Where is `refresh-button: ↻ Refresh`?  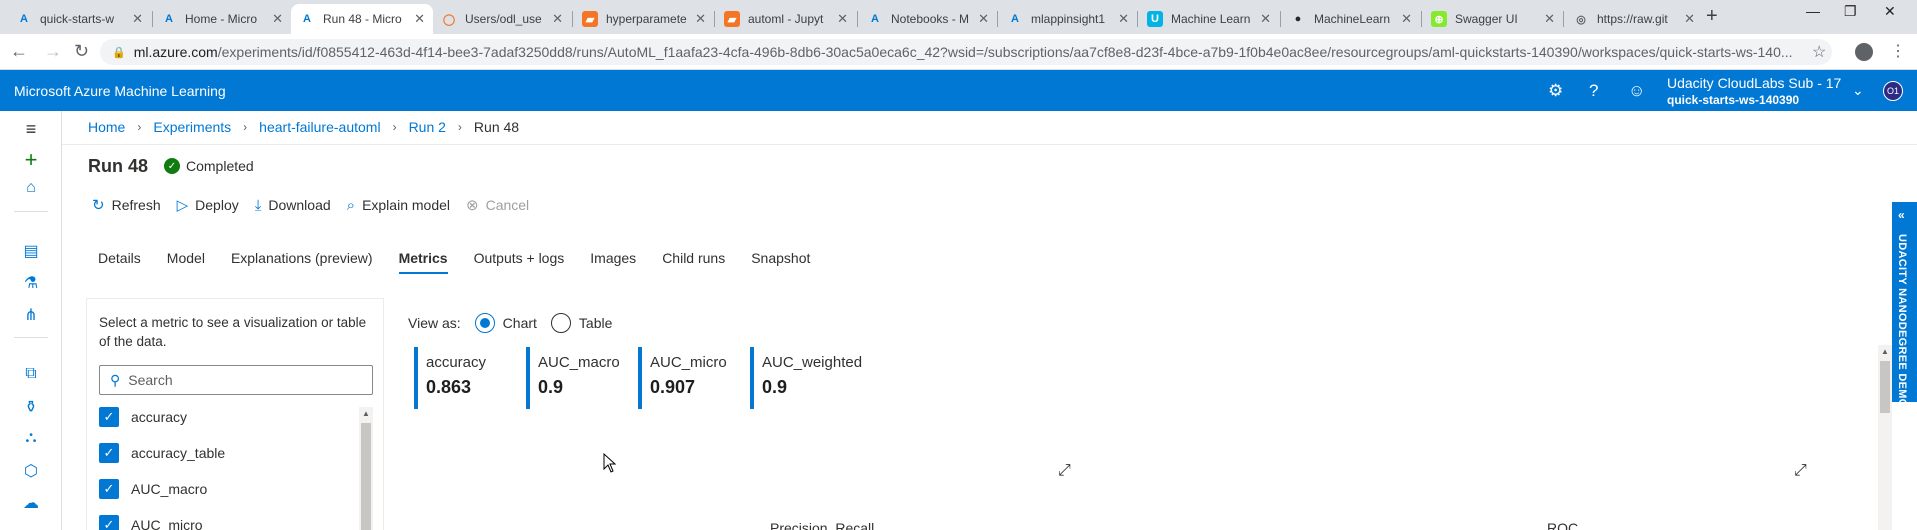 refresh-button: ↻ Refresh is located at coordinates (126, 205).